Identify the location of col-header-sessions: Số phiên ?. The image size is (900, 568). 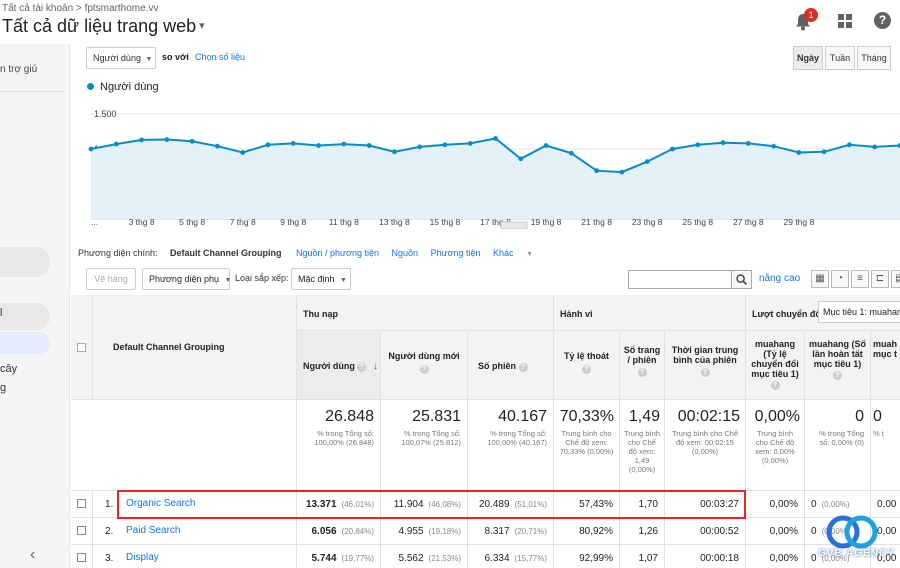
(511, 365).